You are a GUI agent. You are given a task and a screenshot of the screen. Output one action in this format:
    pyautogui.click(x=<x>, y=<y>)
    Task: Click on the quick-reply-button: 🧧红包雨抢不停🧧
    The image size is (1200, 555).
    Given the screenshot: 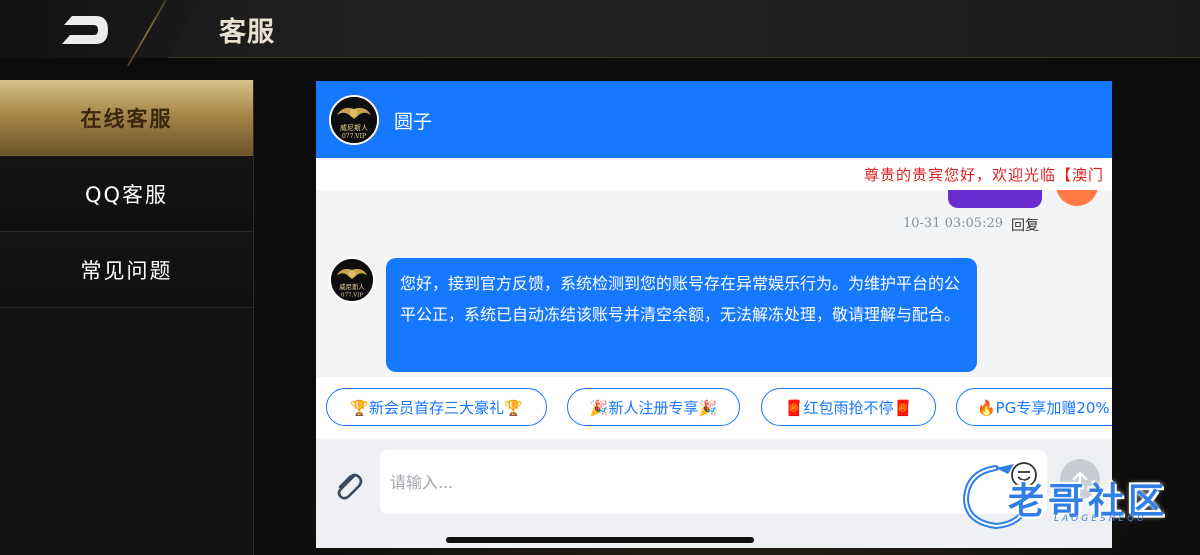 What is the action you would take?
    pyautogui.click(x=848, y=407)
    